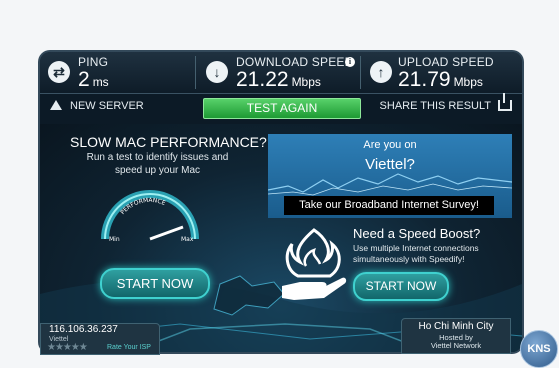 The width and height of the screenshot is (559, 368). I want to click on gauge-max-label: Max, so click(187, 239).